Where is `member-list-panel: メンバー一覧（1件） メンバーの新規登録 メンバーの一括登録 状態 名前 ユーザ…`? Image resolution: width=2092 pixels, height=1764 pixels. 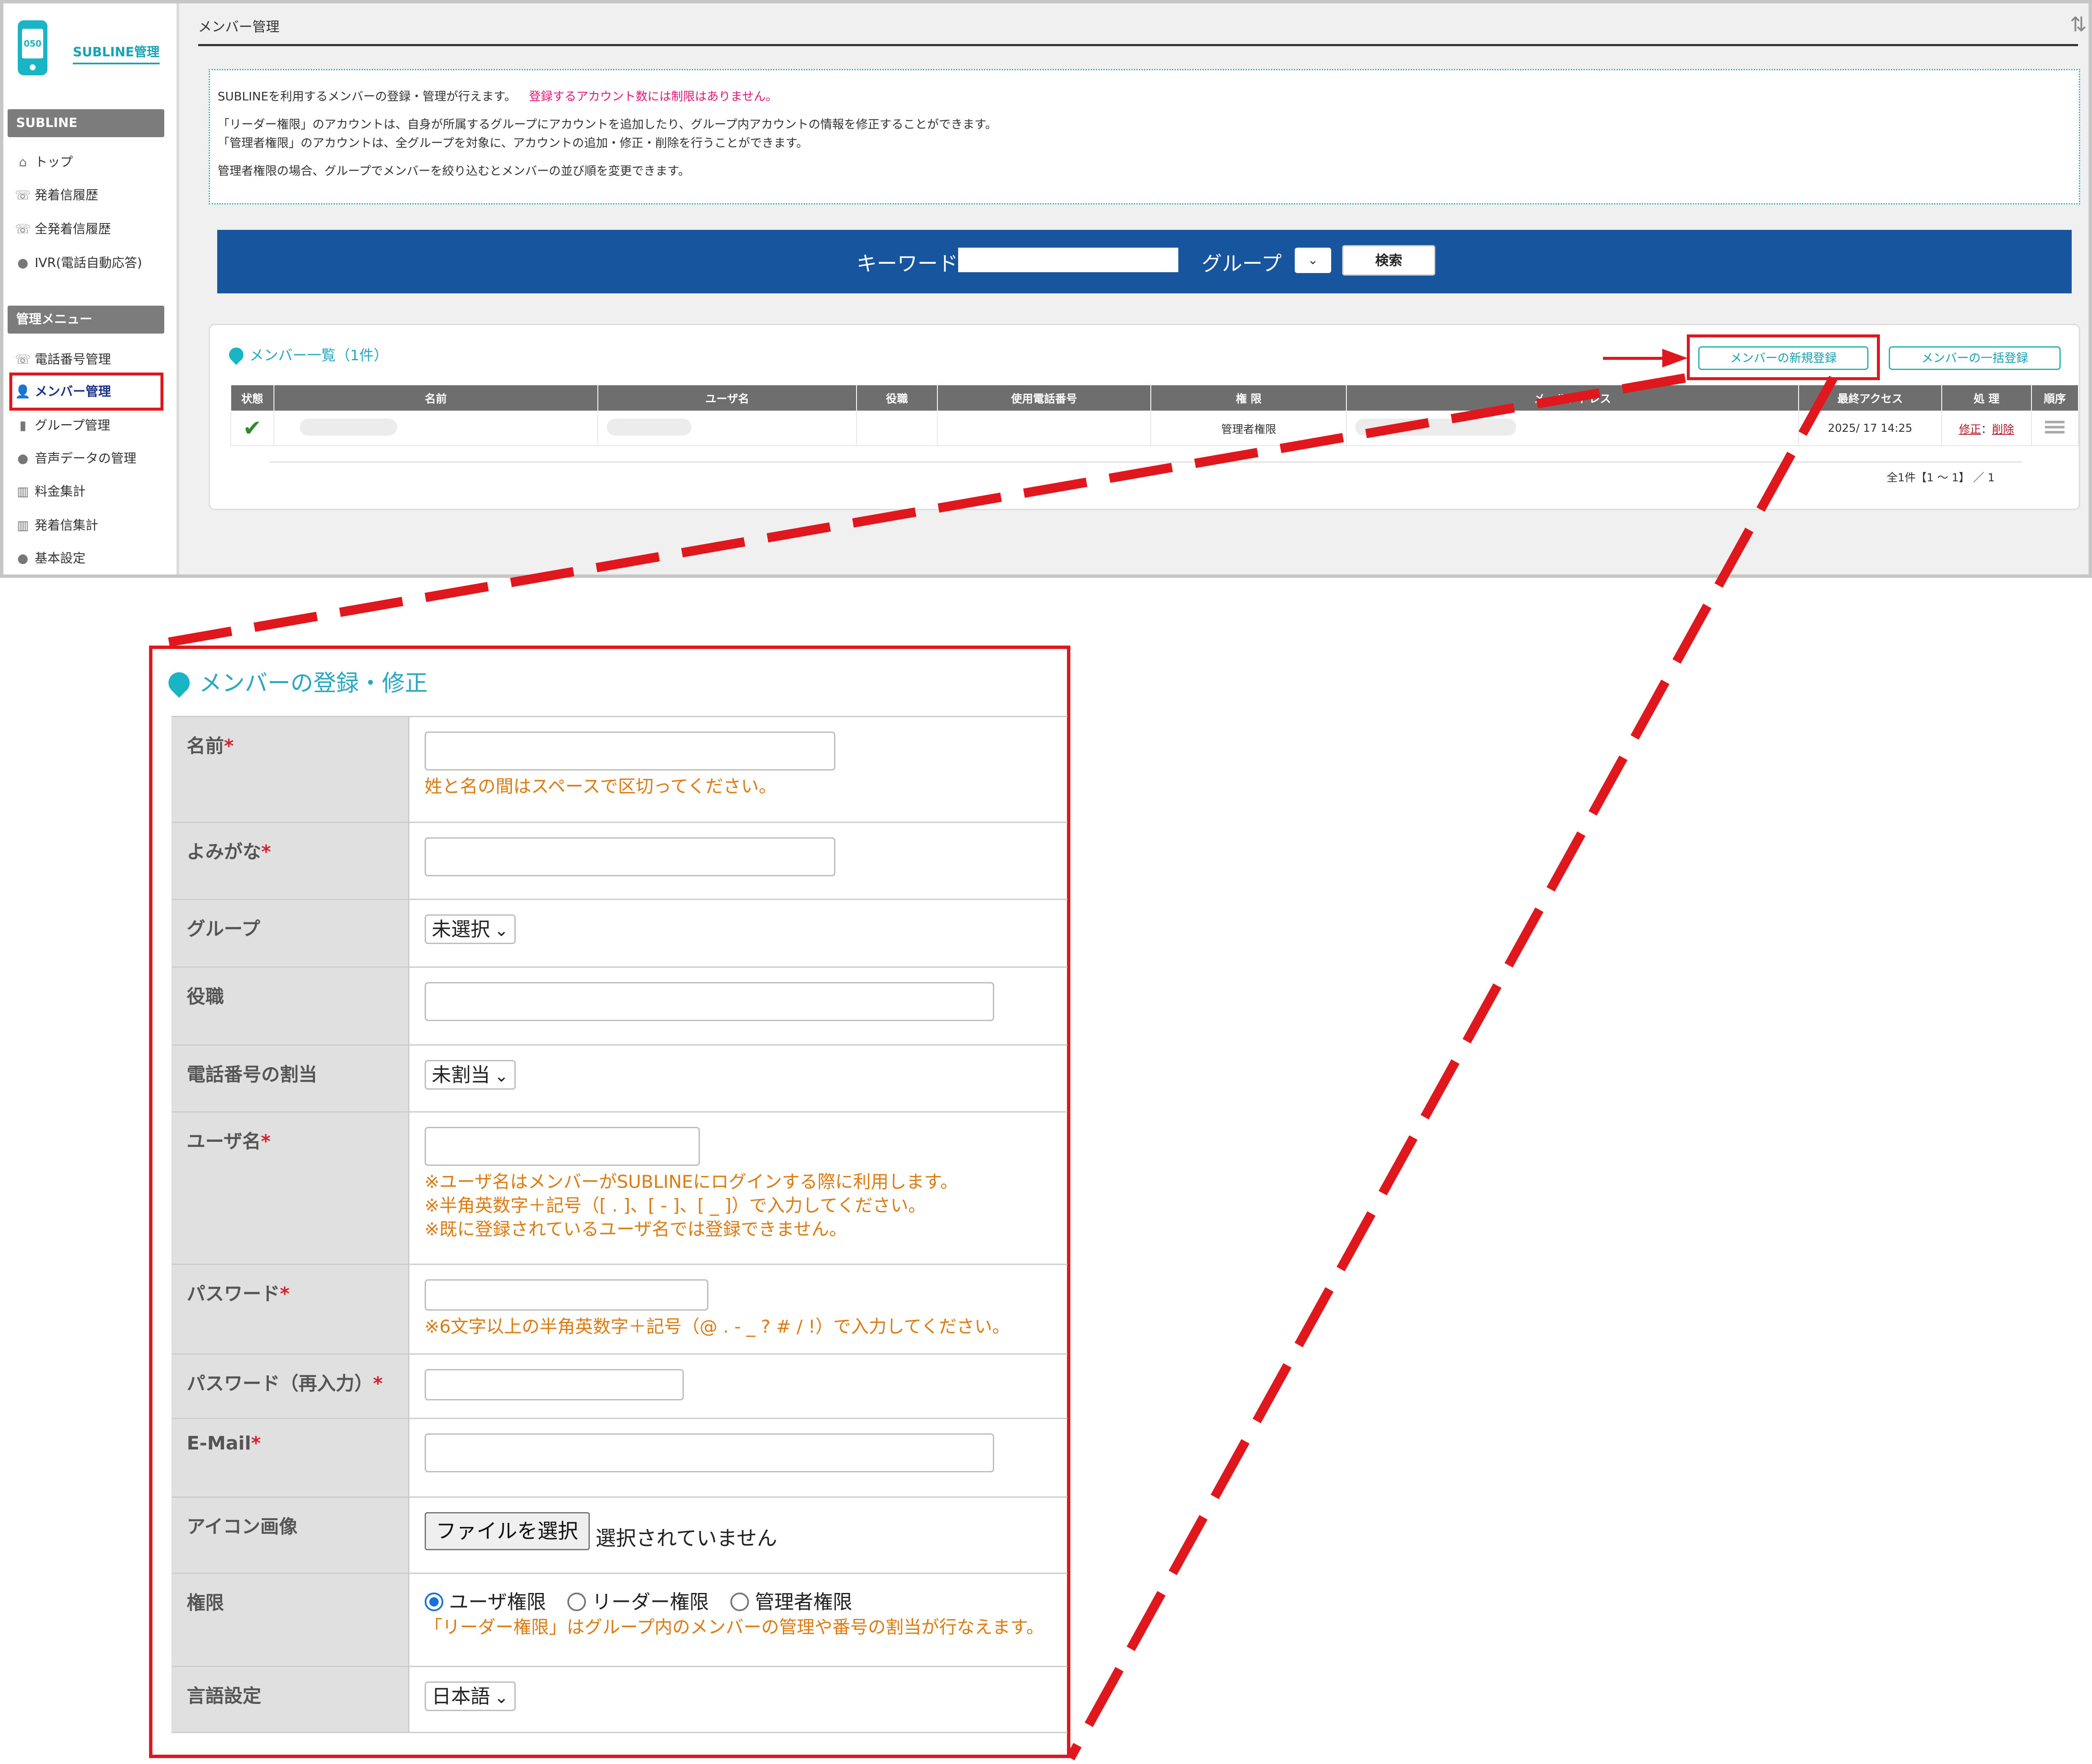 member-list-panel: メンバー一覧（1件） メンバーの新規登録 メンバーの一括登録 状態 名前 ユーザ… is located at coordinates (1144, 417).